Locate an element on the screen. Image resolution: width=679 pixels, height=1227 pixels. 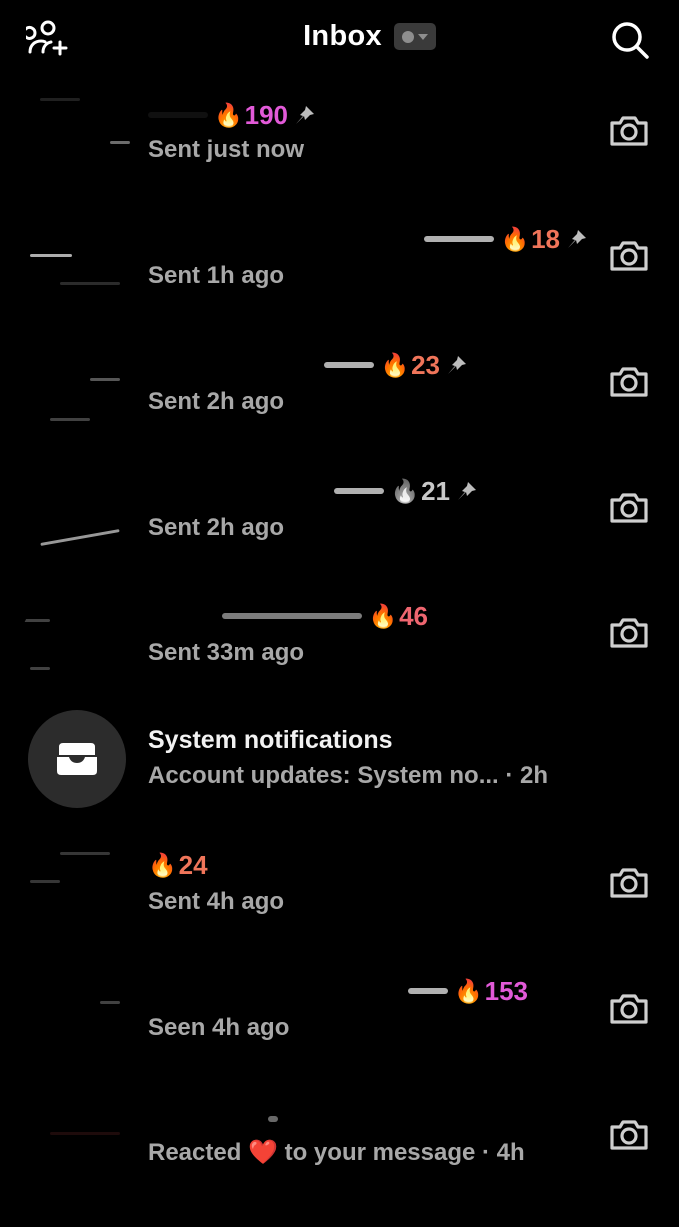
system-notifications-row: System notifications Account updates is located at coordinates (339, 772).